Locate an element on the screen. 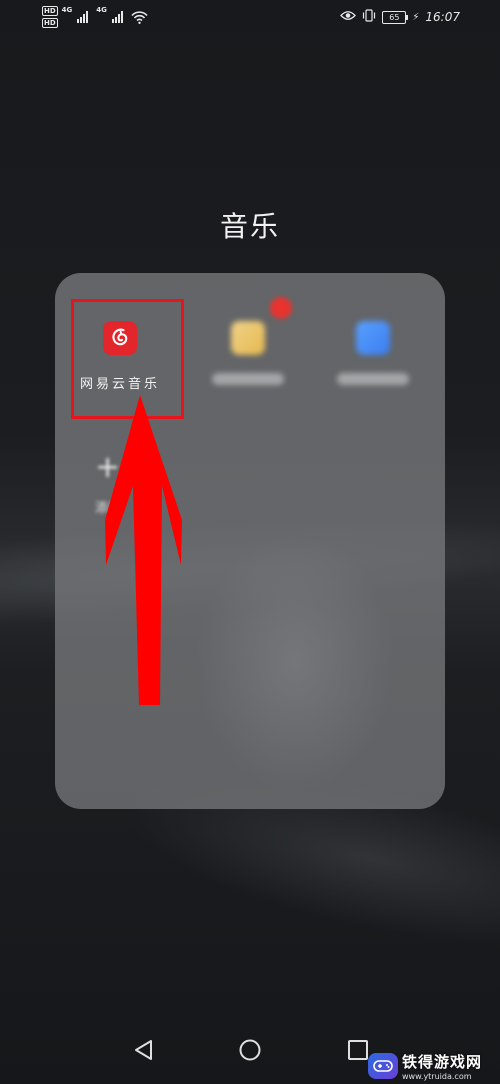 The width and height of the screenshot is (500, 1084). hd-badge-1: HD is located at coordinates (50, 11).